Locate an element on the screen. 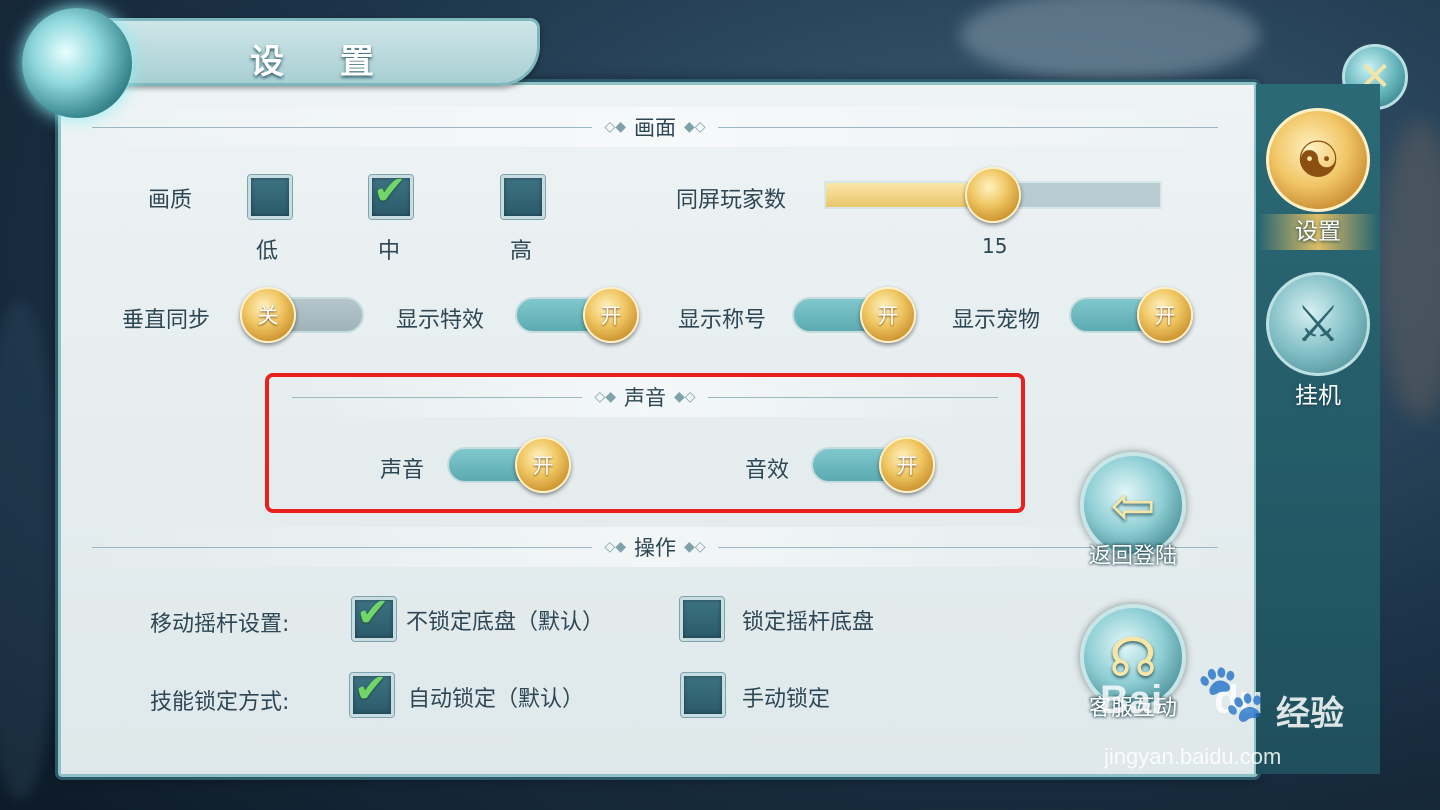 This screenshot has width=1440, height=810. section-graphics: ◇◆ 画面 ◆◇ is located at coordinates (655, 127).